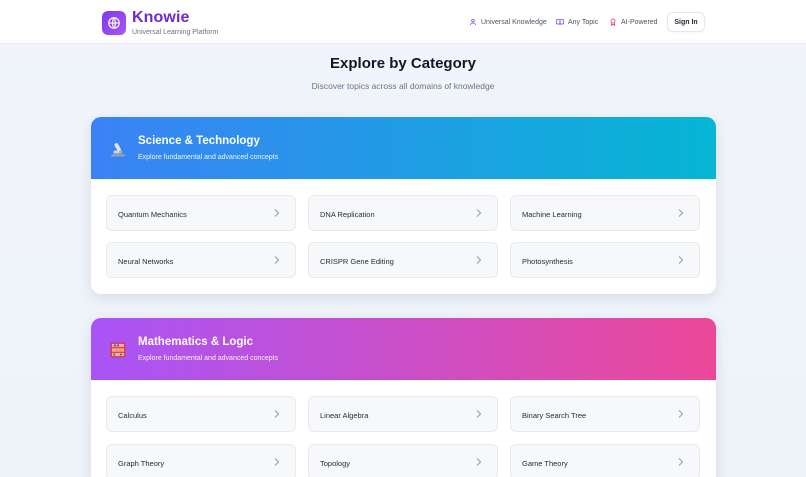  I want to click on topic-label: Linear Algebra, so click(344, 415).